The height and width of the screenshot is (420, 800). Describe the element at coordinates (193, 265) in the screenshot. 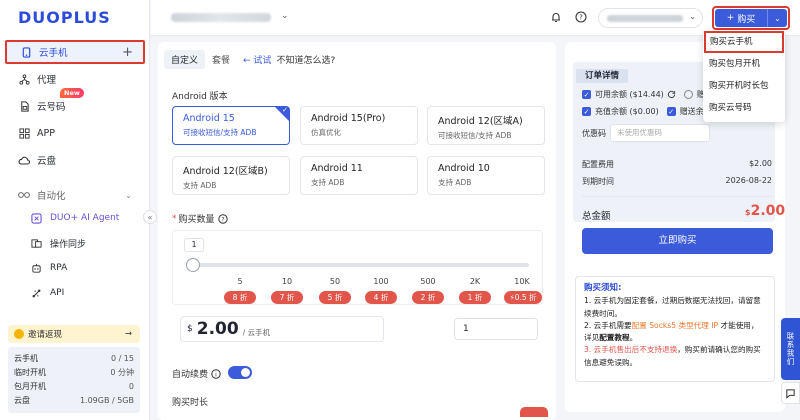

I see `quantity-slider-handle` at that location.